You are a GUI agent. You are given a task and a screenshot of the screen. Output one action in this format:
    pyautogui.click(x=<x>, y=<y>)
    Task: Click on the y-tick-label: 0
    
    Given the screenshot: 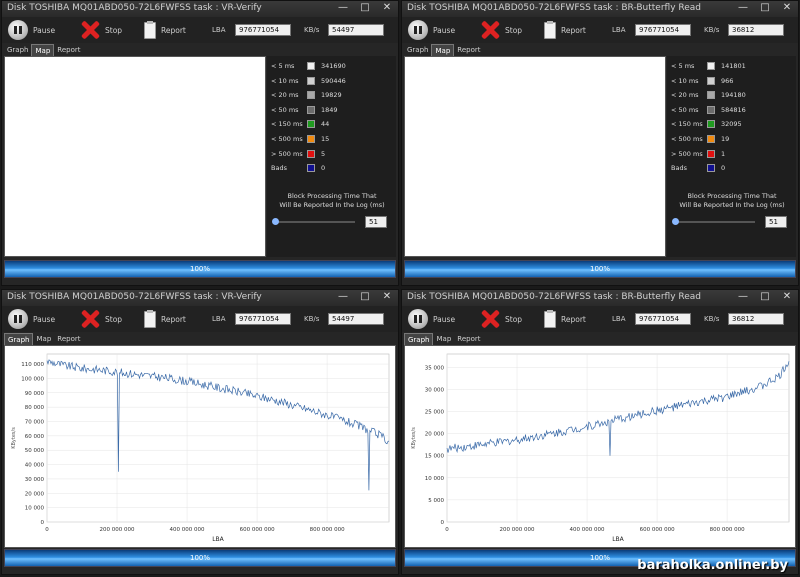 What is the action you would take?
    pyautogui.click(x=443, y=523)
    